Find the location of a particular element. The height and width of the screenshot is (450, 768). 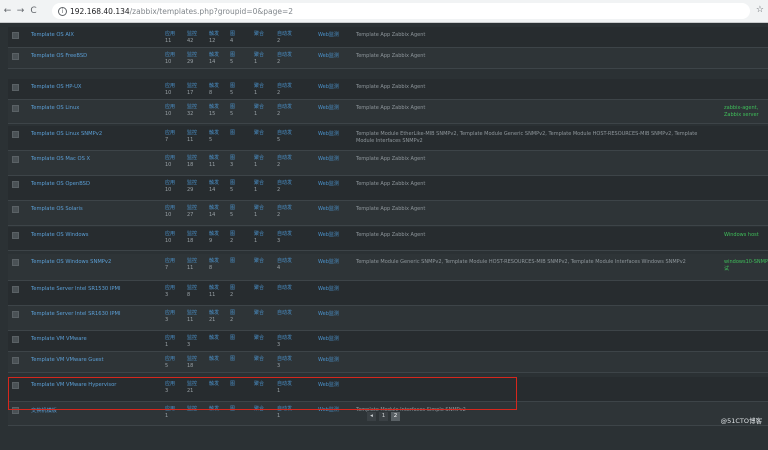

count-link: 监控 27 is located at coordinates (192, 211).